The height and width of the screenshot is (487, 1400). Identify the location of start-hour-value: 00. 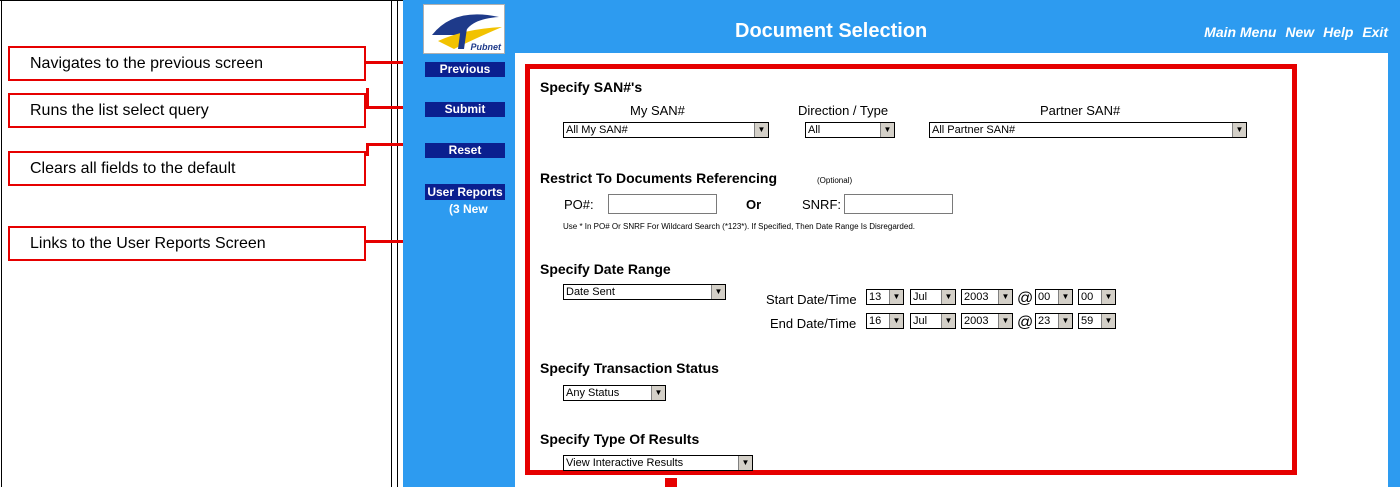
(1044, 297).